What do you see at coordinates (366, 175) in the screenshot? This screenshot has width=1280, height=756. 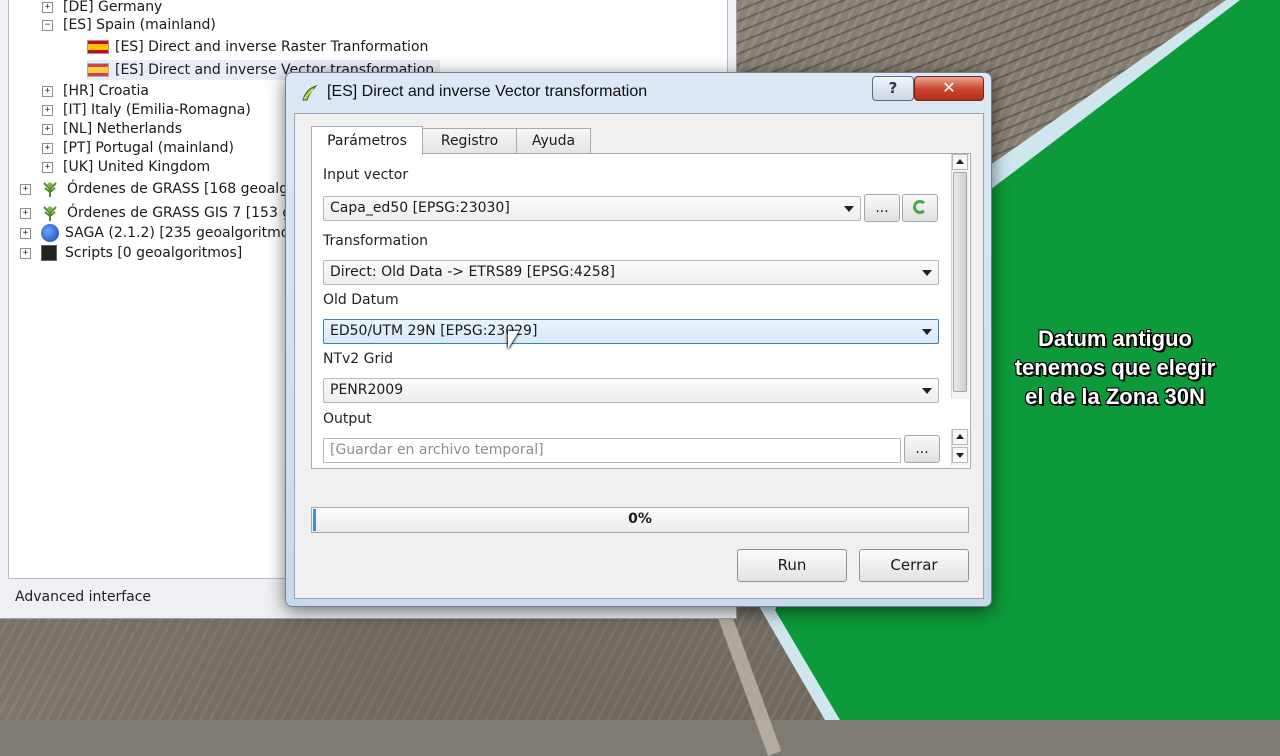 I see `input-vector-label: Input vector` at bounding box center [366, 175].